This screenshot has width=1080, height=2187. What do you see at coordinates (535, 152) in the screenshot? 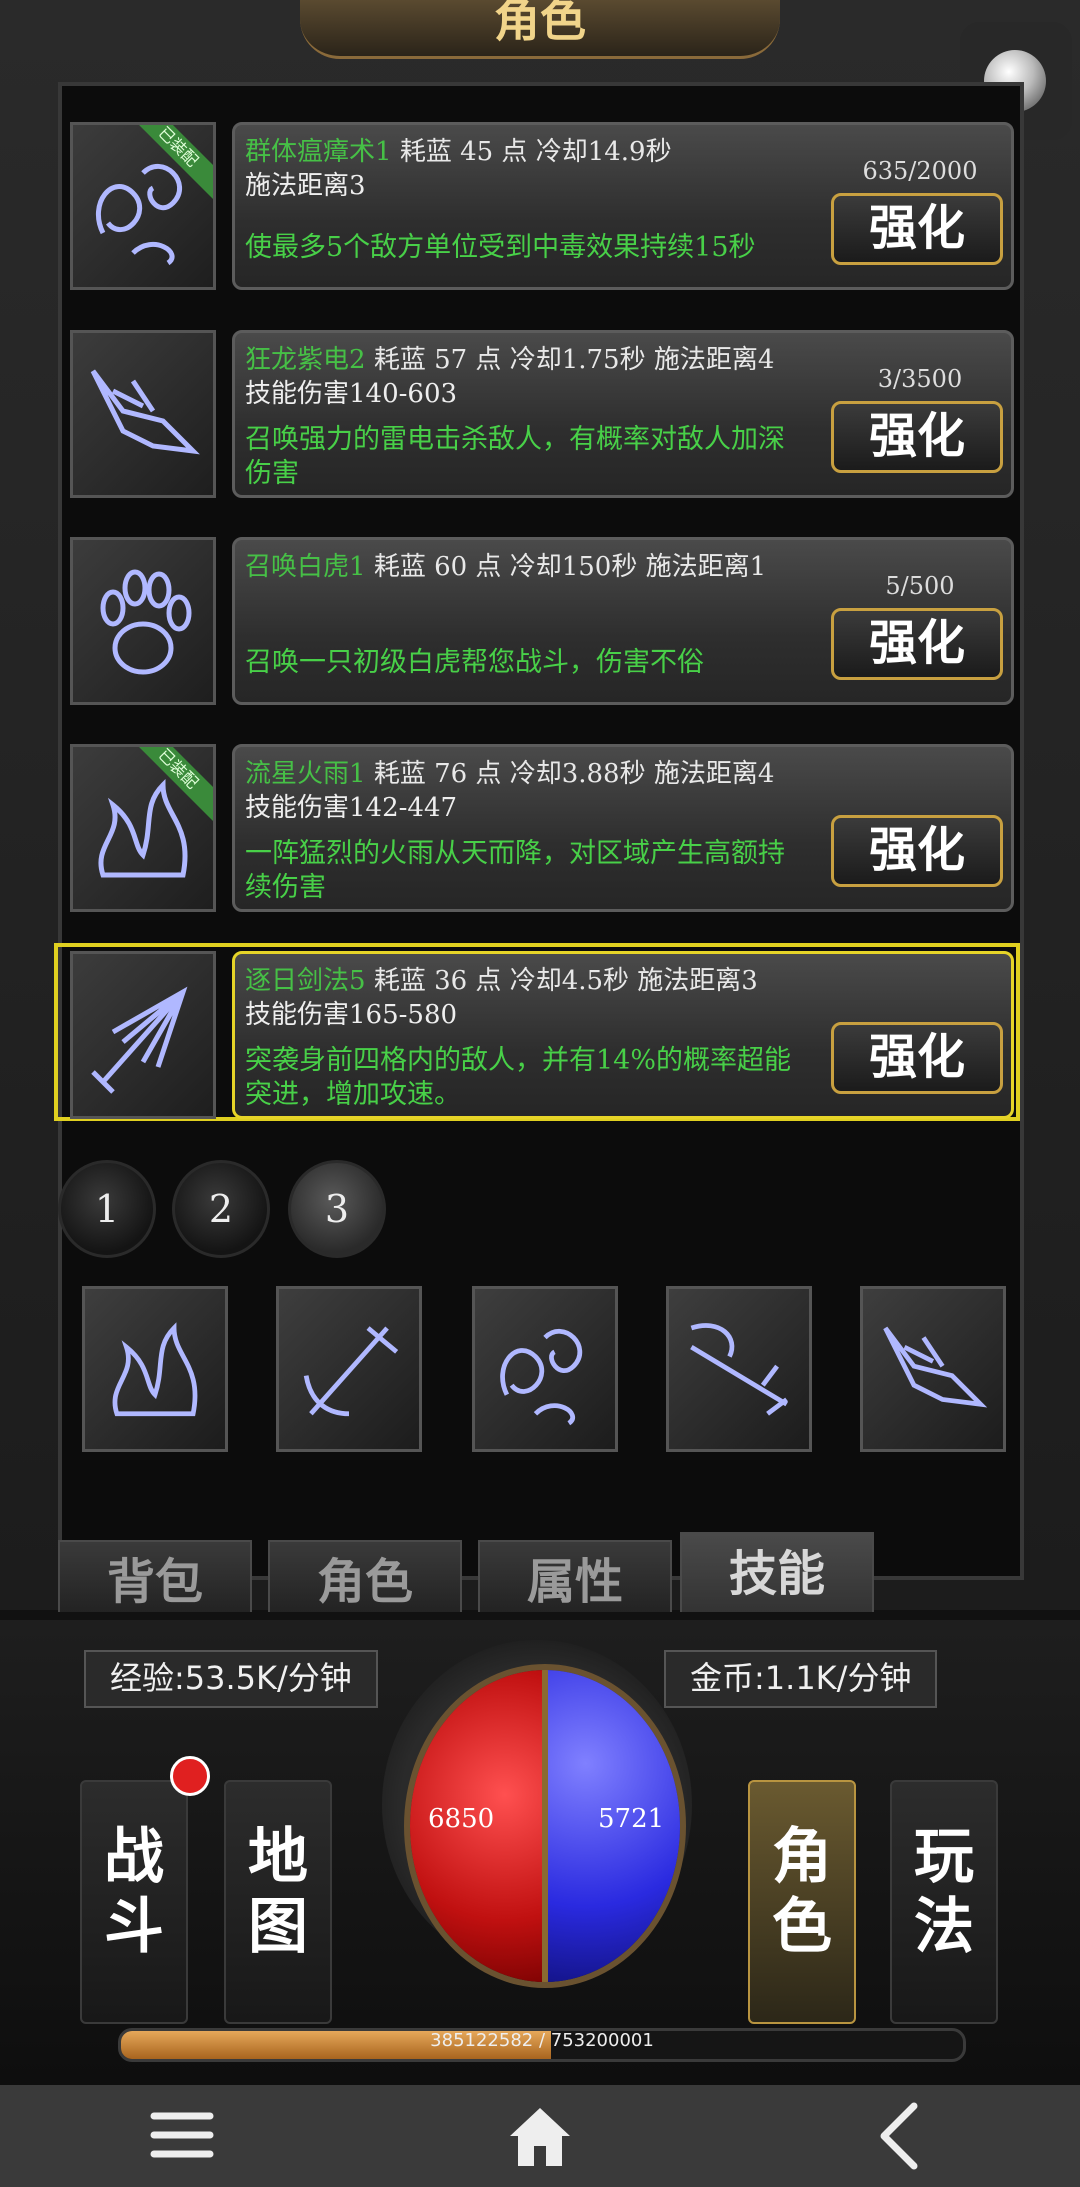
I see `skill-cost-cooldown: 耗蓝 45 点 冷却14.9秒` at bounding box center [535, 152].